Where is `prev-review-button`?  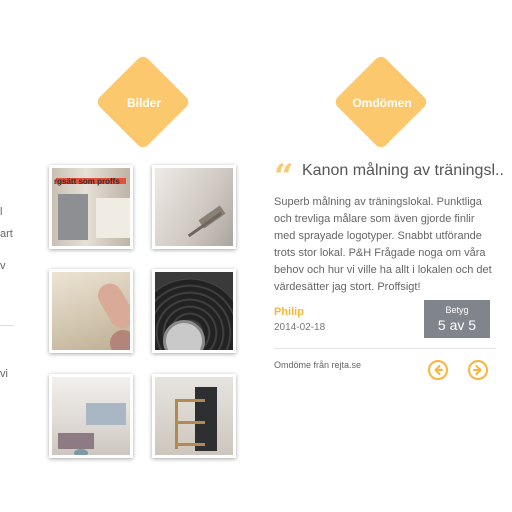 prev-review-button is located at coordinates (438, 370).